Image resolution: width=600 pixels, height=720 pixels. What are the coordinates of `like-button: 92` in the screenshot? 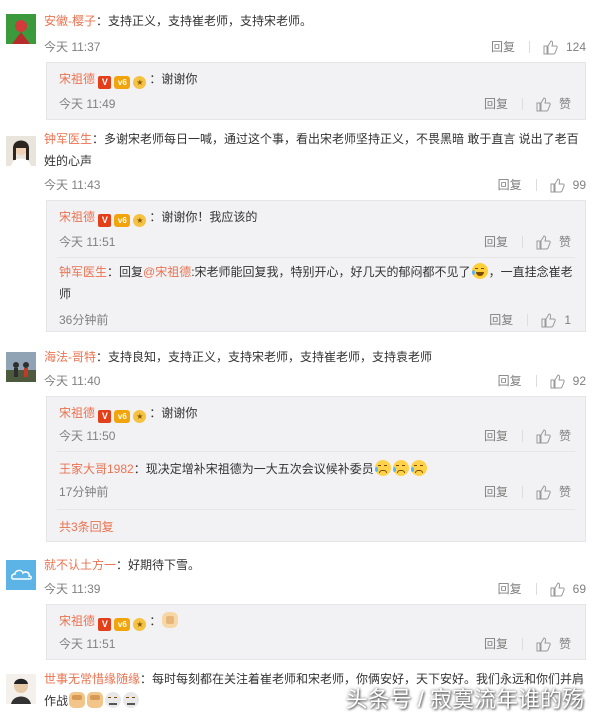 It's located at (567, 381).